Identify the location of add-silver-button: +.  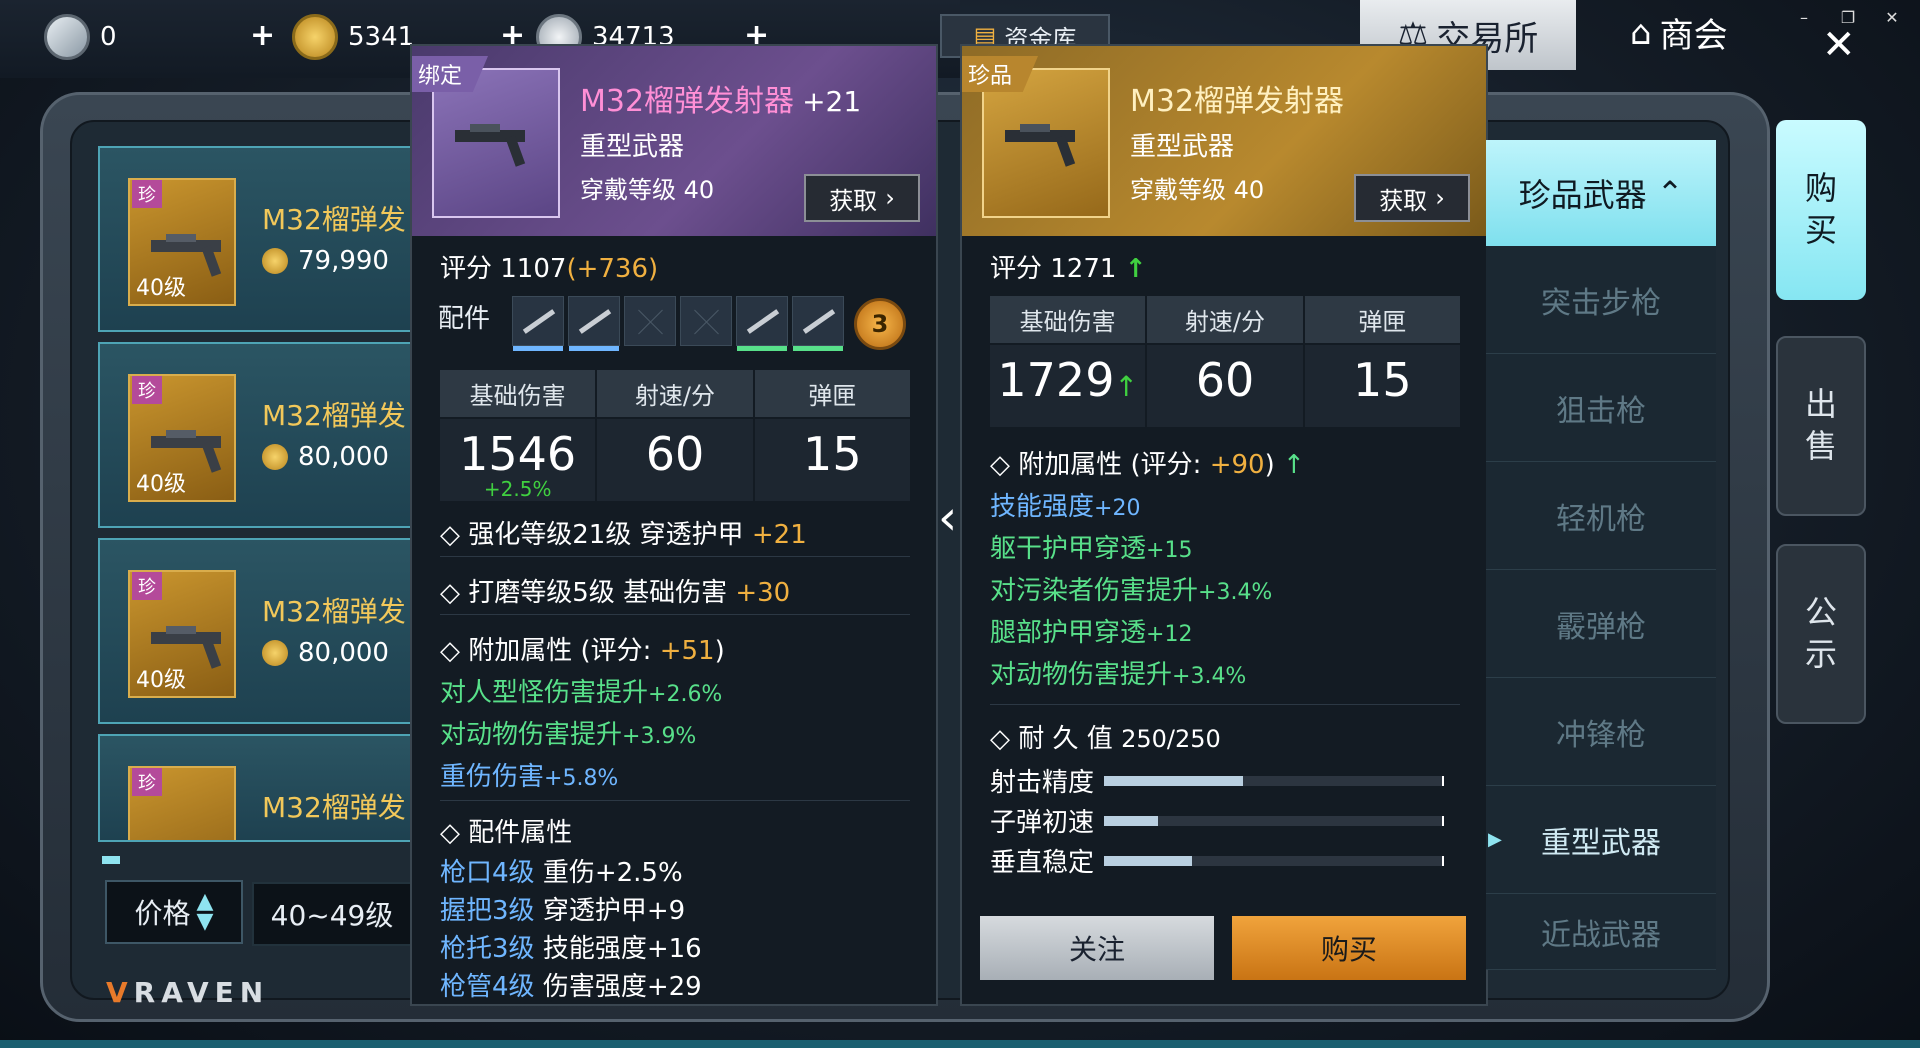
(262, 35).